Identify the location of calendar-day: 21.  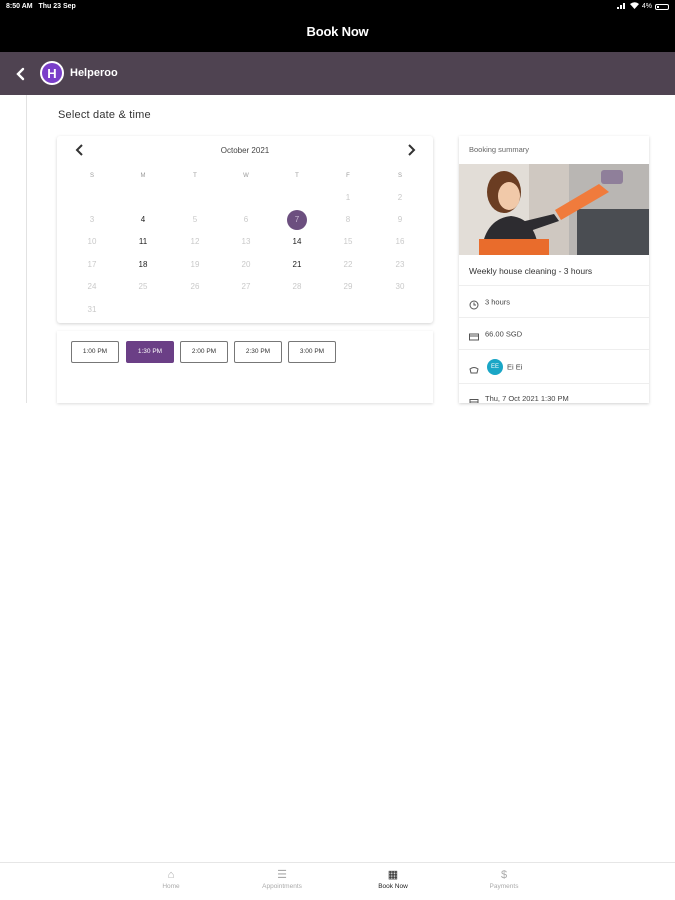
(297, 265).